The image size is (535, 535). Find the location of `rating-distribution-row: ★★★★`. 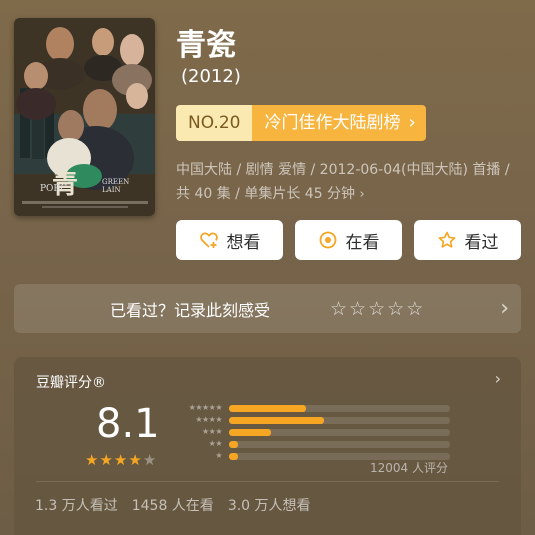

rating-distribution-row: ★★★★ is located at coordinates (311, 420).